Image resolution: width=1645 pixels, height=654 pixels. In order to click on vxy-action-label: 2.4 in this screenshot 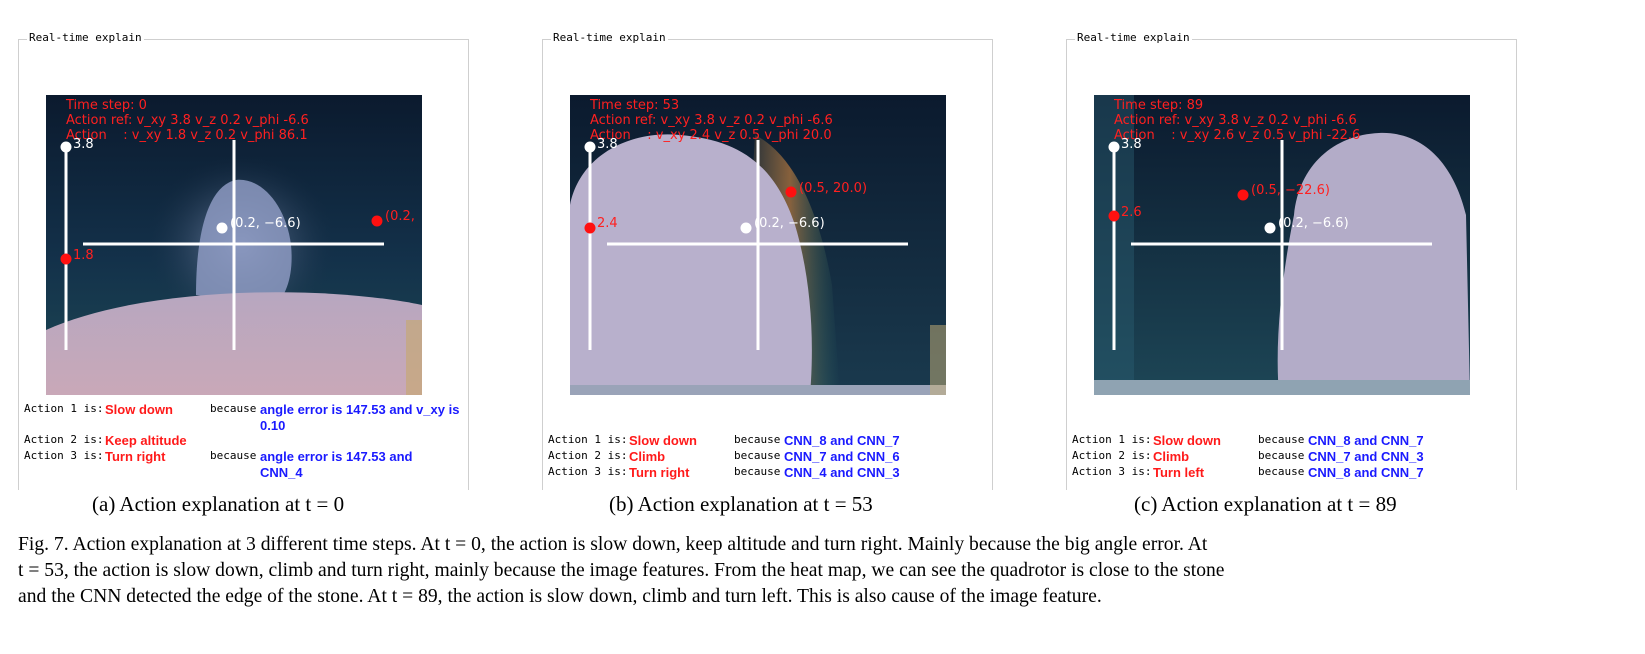, I will do `click(607, 223)`.